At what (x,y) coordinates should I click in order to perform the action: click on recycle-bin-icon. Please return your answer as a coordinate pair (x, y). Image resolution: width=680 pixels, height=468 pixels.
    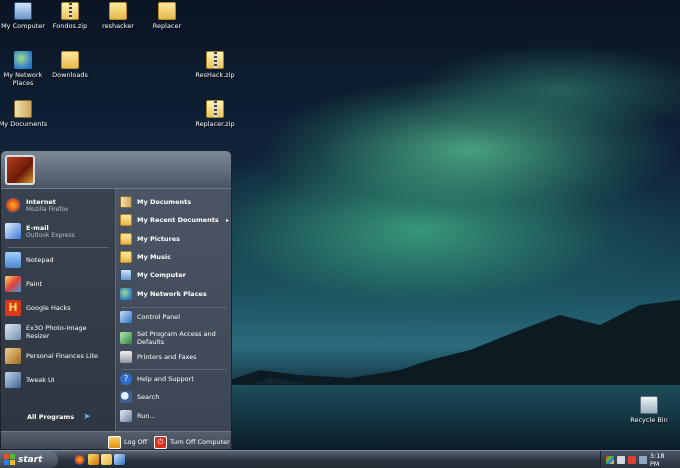
    Looking at the image, I should click on (649, 405).